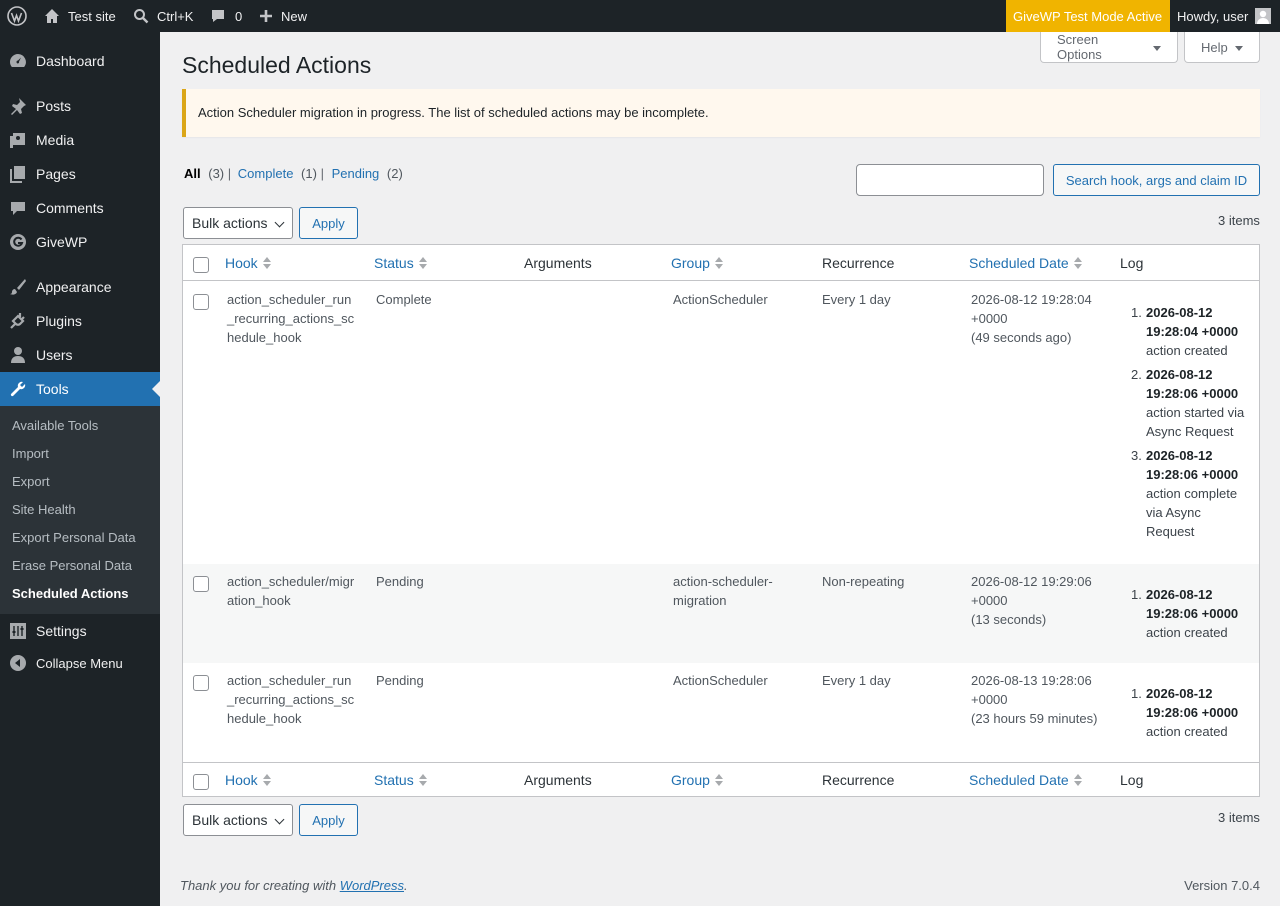  What do you see at coordinates (1224, 16) in the screenshot?
I see `account-menu: Howdy, user` at bounding box center [1224, 16].